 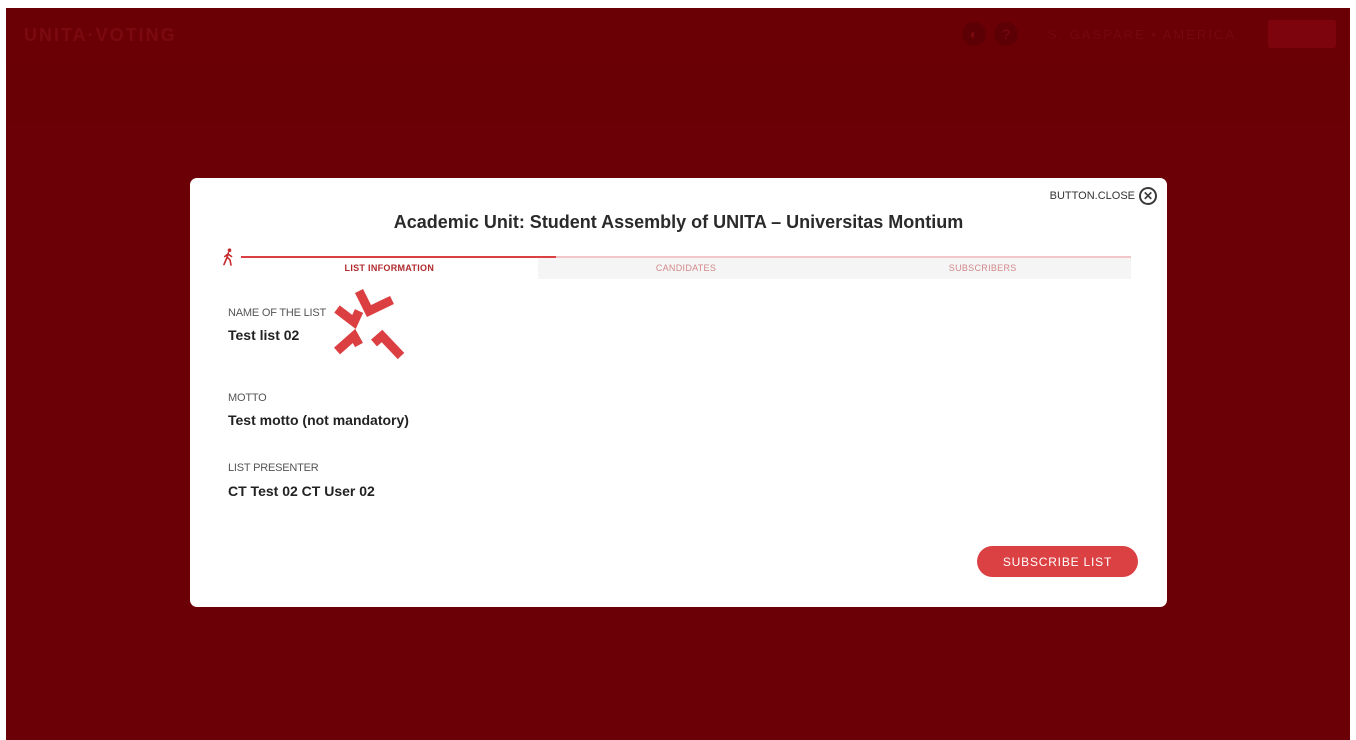 I want to click on list-name-value: Test list 02, so click(x=264, y=335).